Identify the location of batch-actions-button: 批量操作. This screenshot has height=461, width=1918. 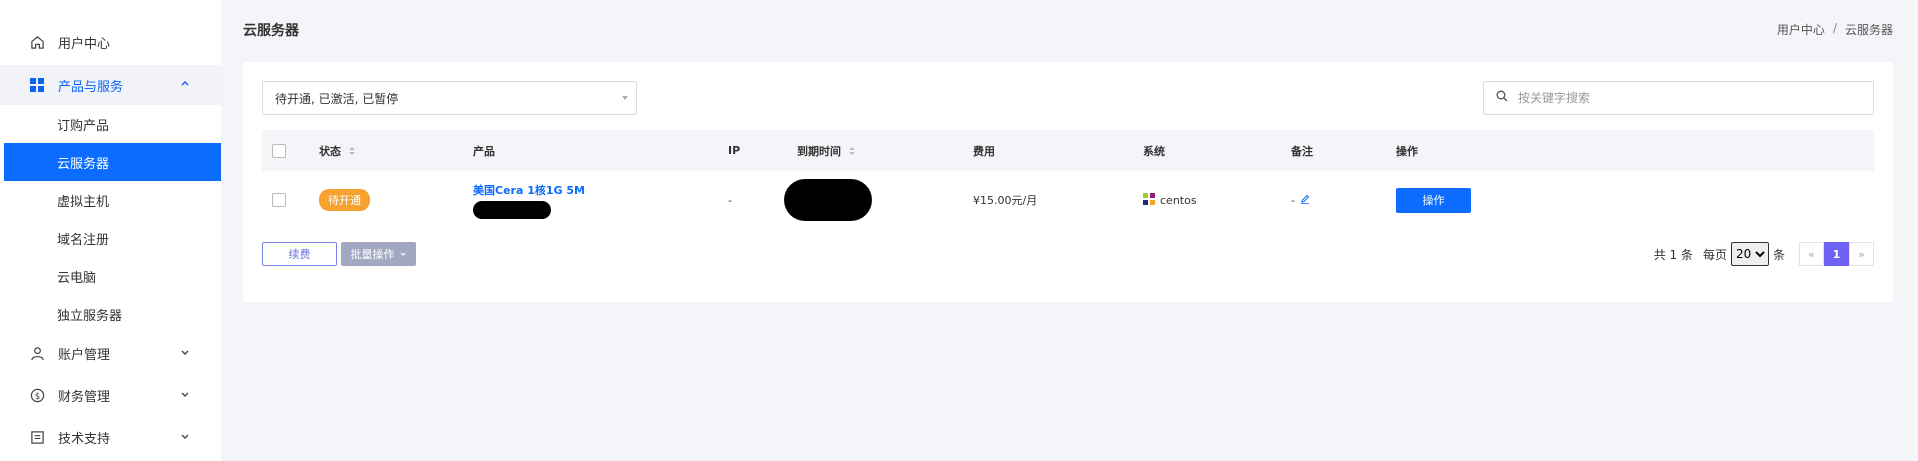
(378, 254).